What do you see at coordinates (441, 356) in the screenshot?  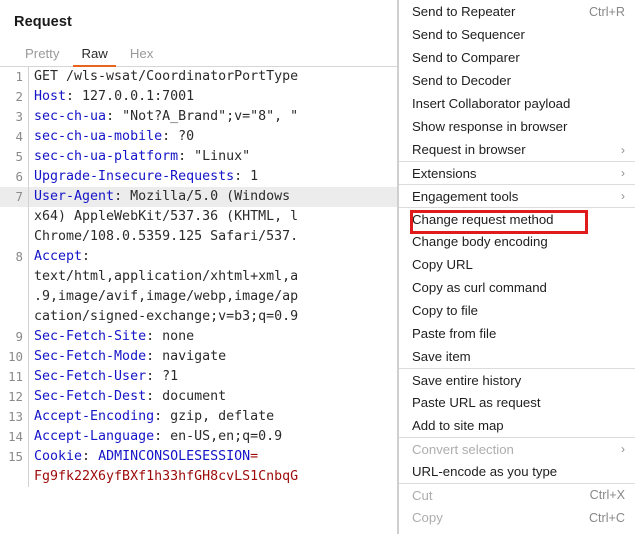 I see `menu-item-label: Save item` at bounding box center [441, 356].